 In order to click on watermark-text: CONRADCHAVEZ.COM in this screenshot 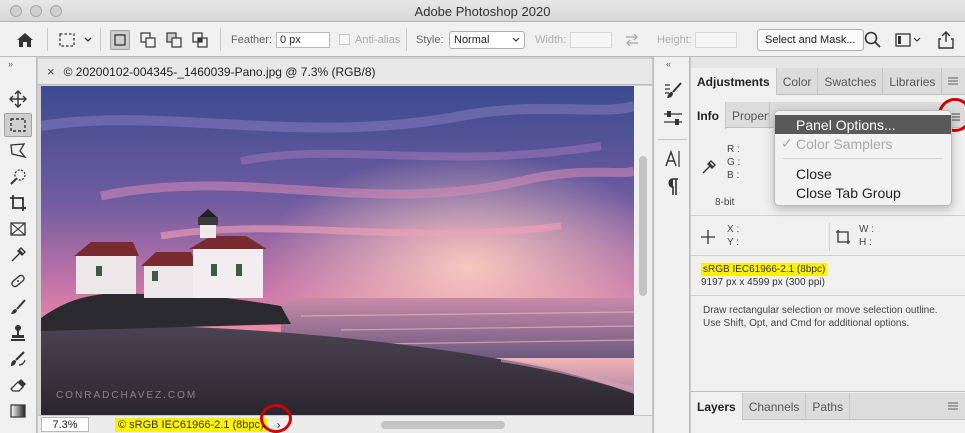, I will do `click(126, 395)`.